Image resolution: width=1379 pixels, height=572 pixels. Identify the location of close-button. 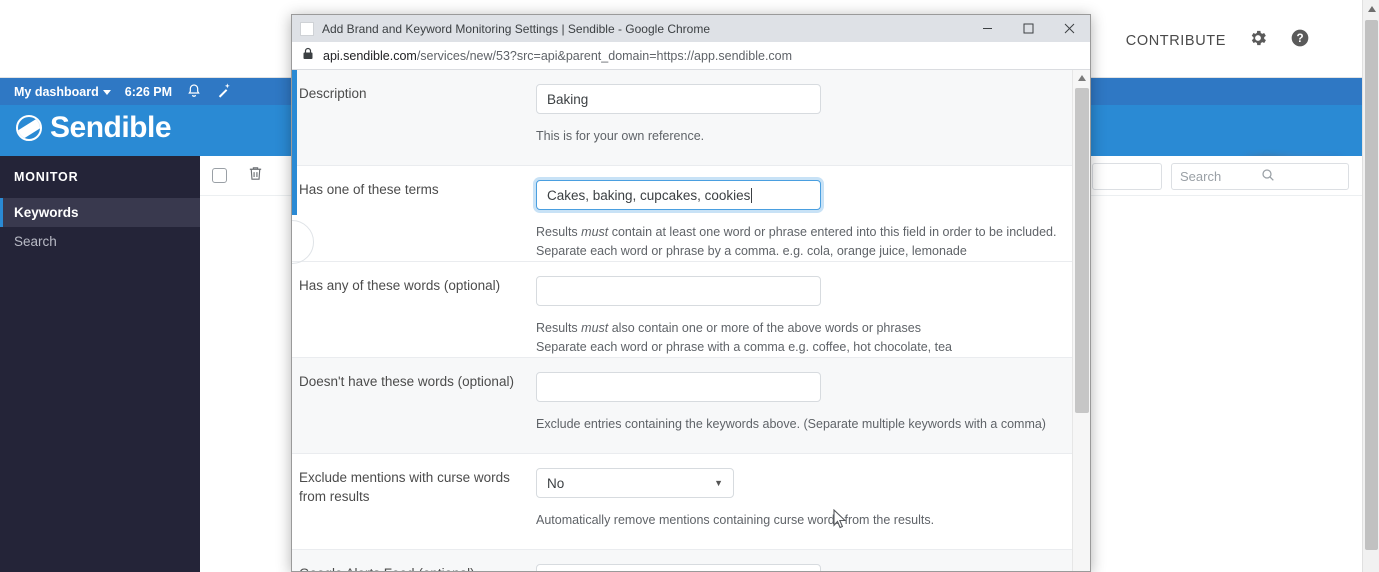
(1069, 28).